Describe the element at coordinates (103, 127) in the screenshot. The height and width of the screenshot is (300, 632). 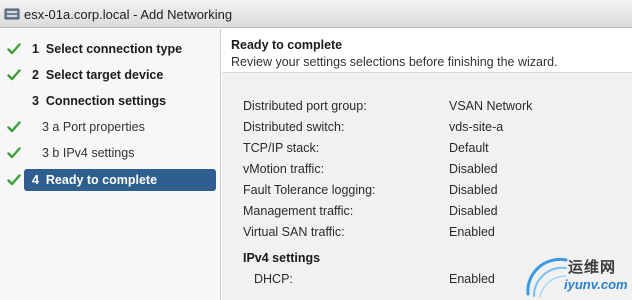
I see `step-label: Port properties` at that location.